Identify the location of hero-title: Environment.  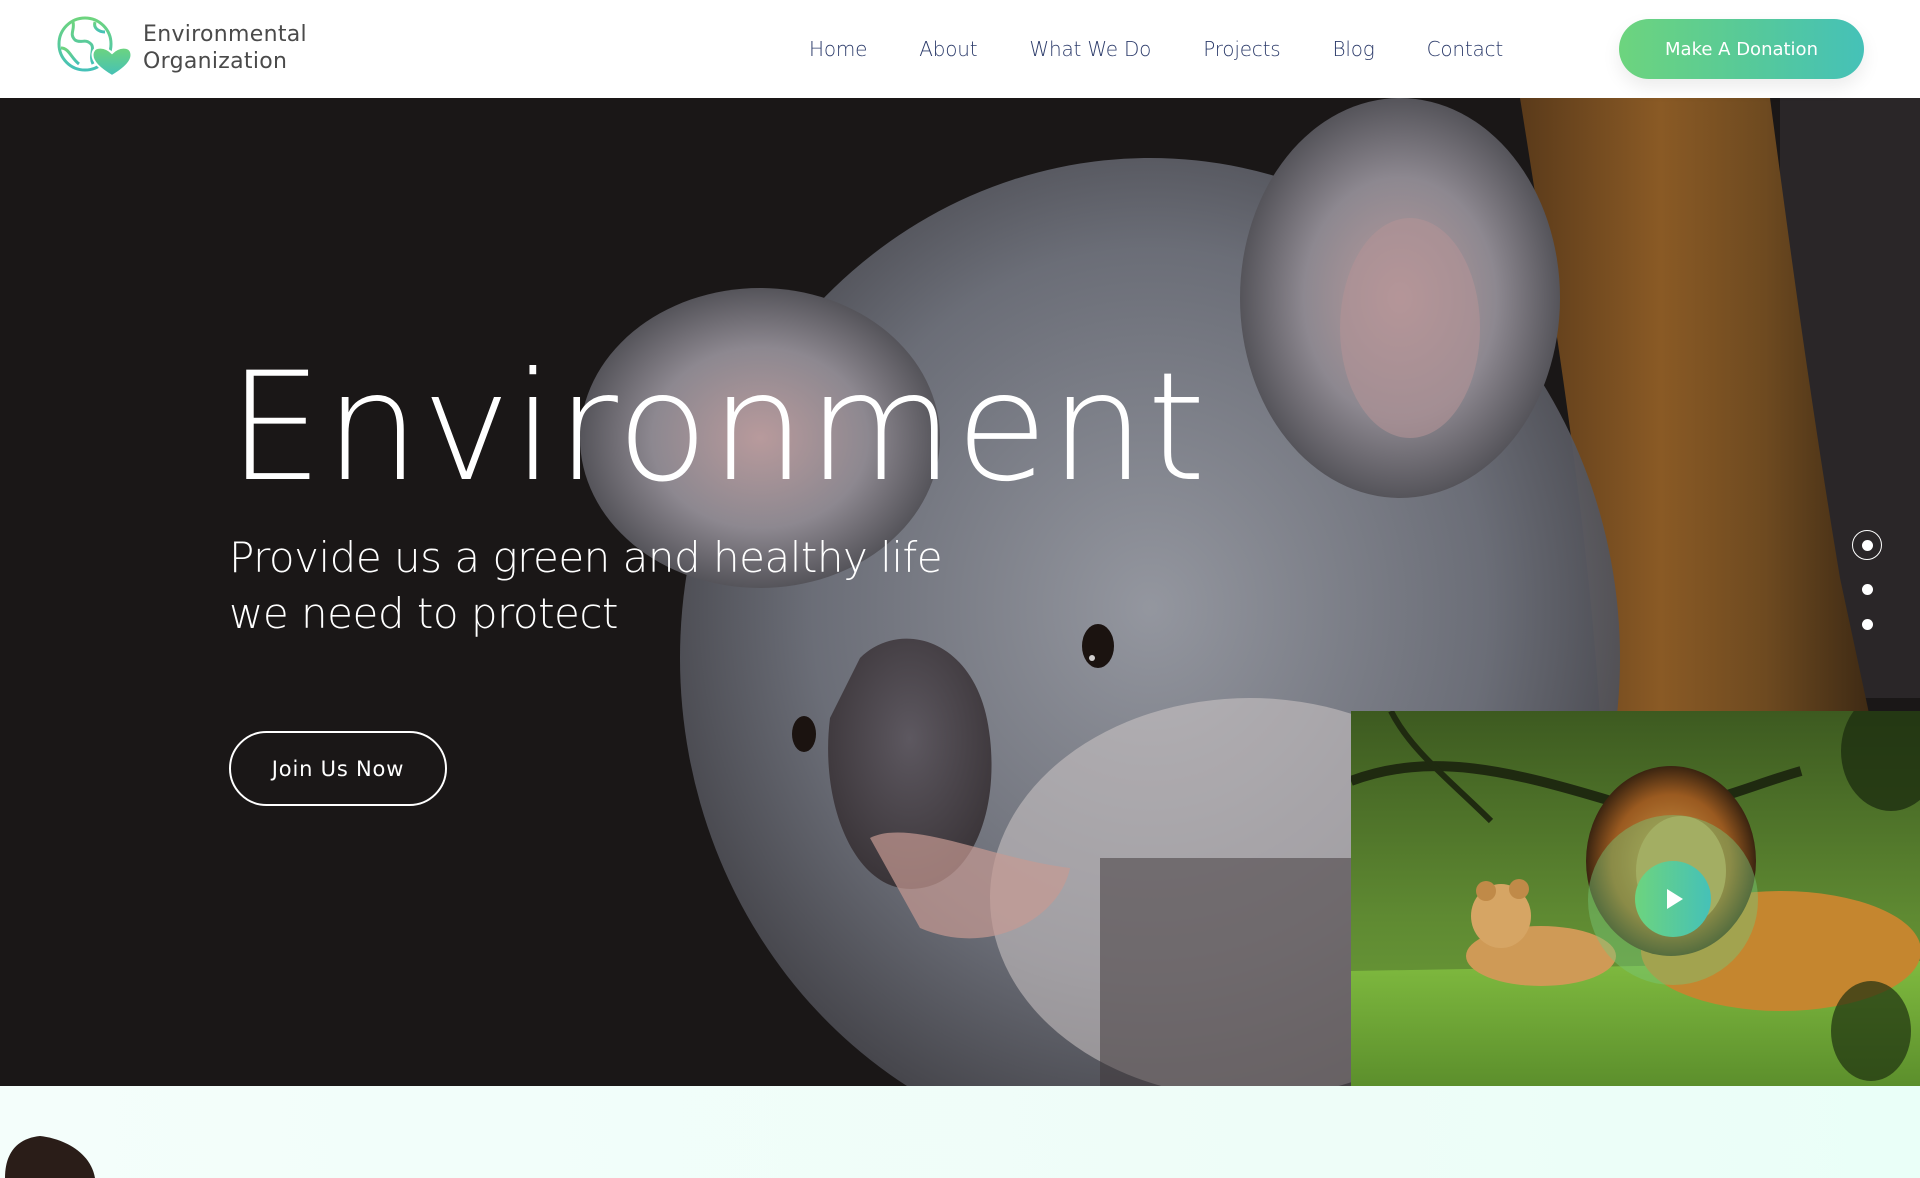
(718, 428).